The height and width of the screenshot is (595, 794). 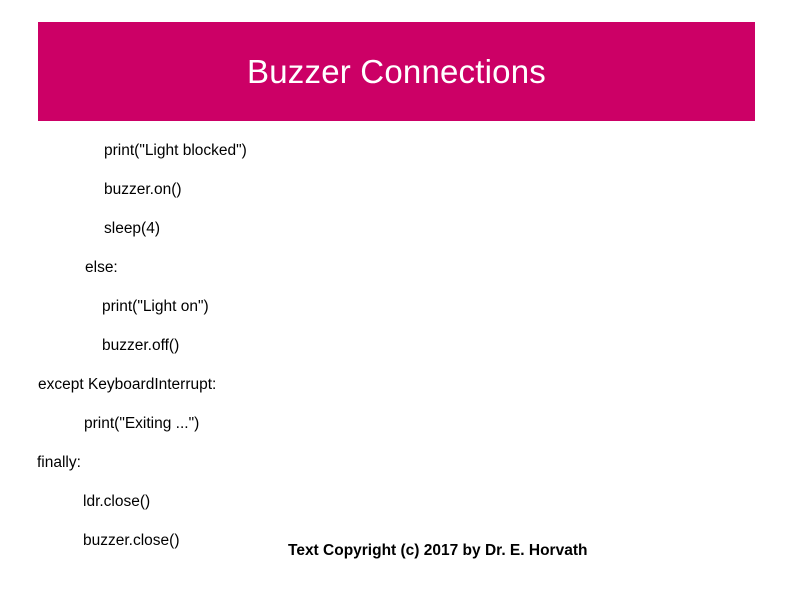 I want to click on code-line: print("Light on"), so click(x=155, y=306).